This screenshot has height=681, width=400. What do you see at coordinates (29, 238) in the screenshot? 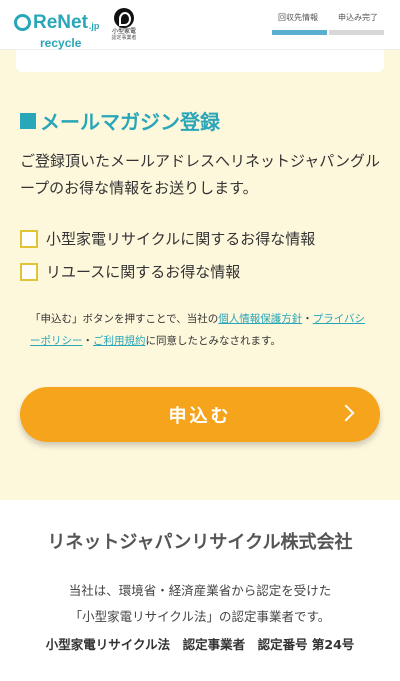
I see `option-small-appliance-checkbox` at bounding box center [29, 238].